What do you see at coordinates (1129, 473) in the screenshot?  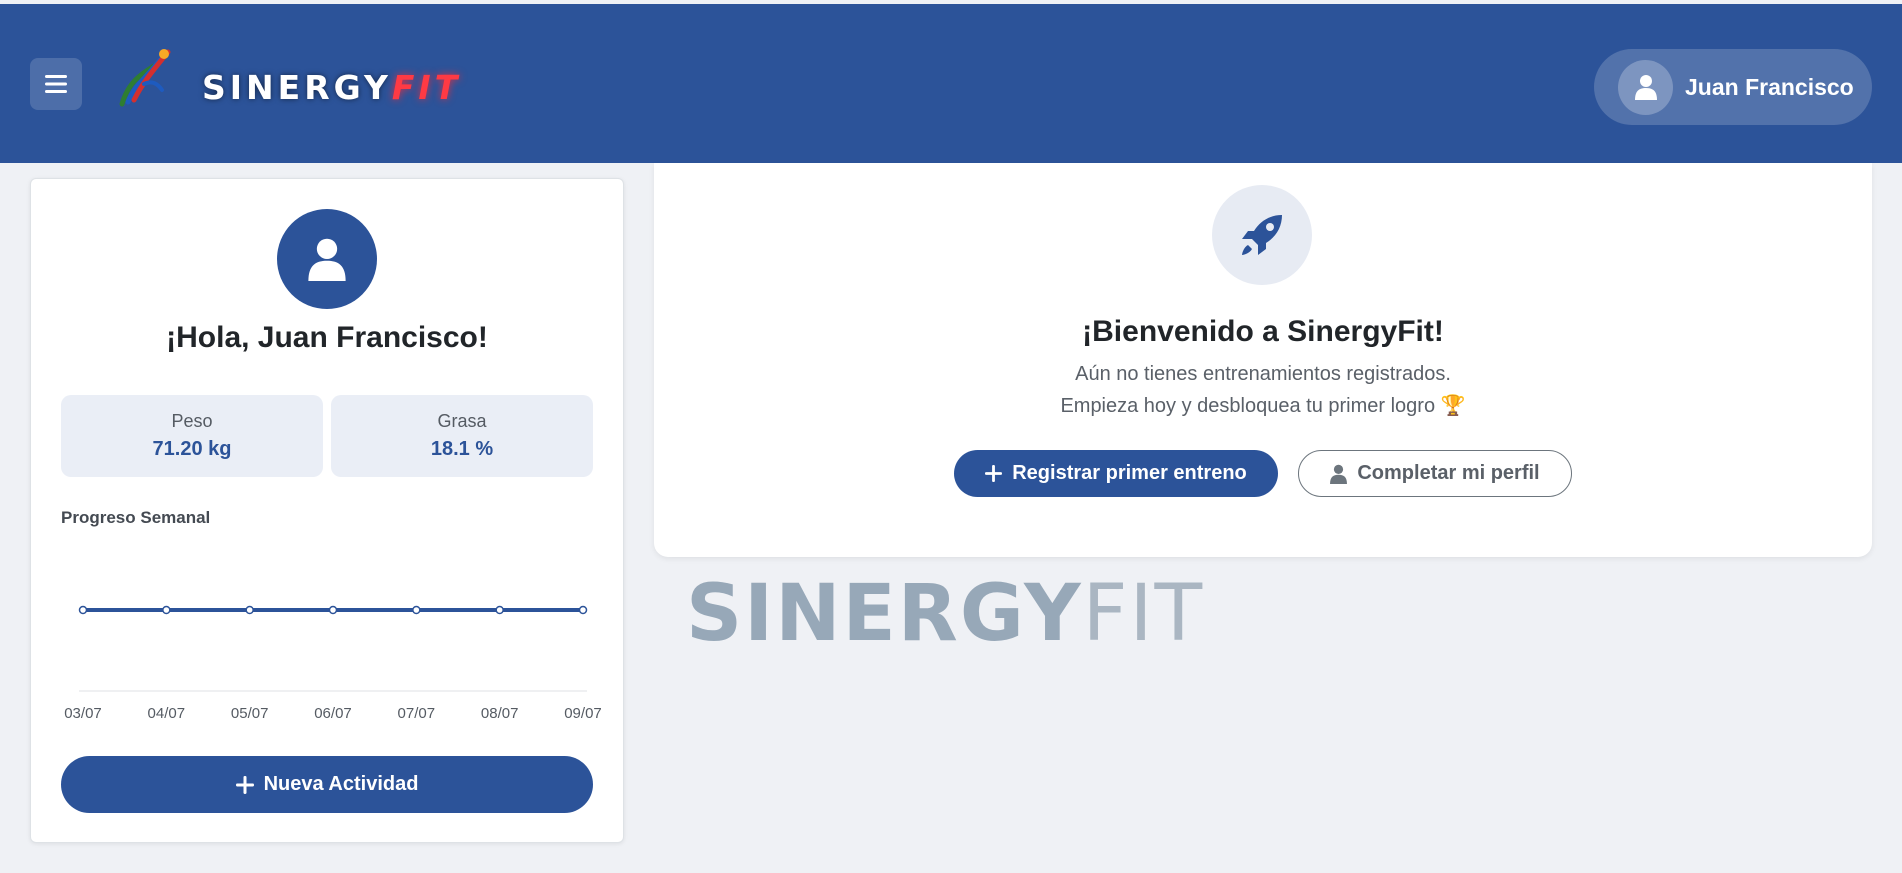 I see `register-first-workout-label: Registrar primer entreno` at bounding box center [1129, 473].